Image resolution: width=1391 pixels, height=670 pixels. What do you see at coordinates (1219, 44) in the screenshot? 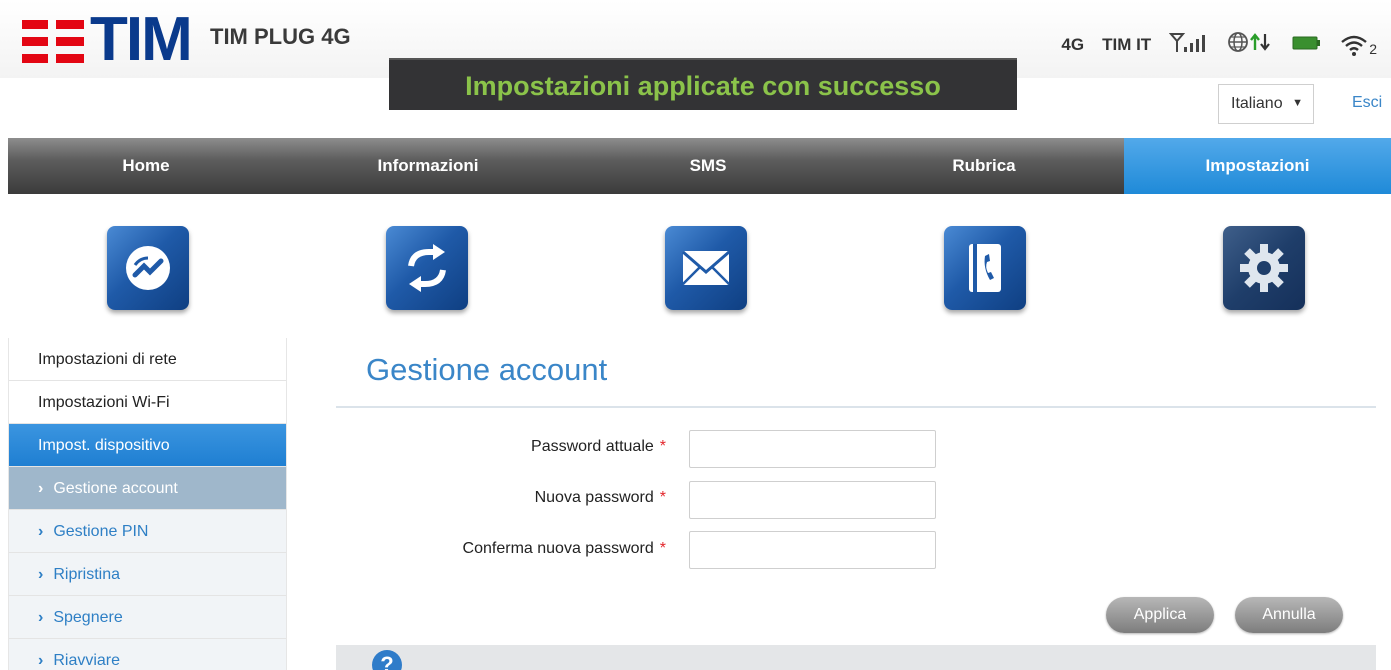
I see `status-bar: 4G TIM IT 2` at bounding box center [1219, 44].